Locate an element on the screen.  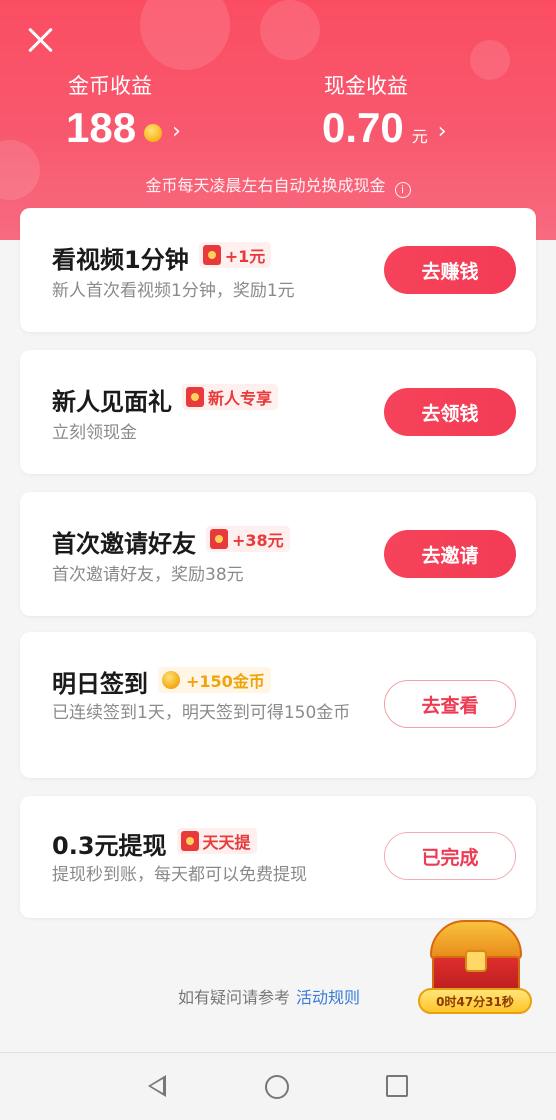
info-icon: i is located at coordinates (402, 190).